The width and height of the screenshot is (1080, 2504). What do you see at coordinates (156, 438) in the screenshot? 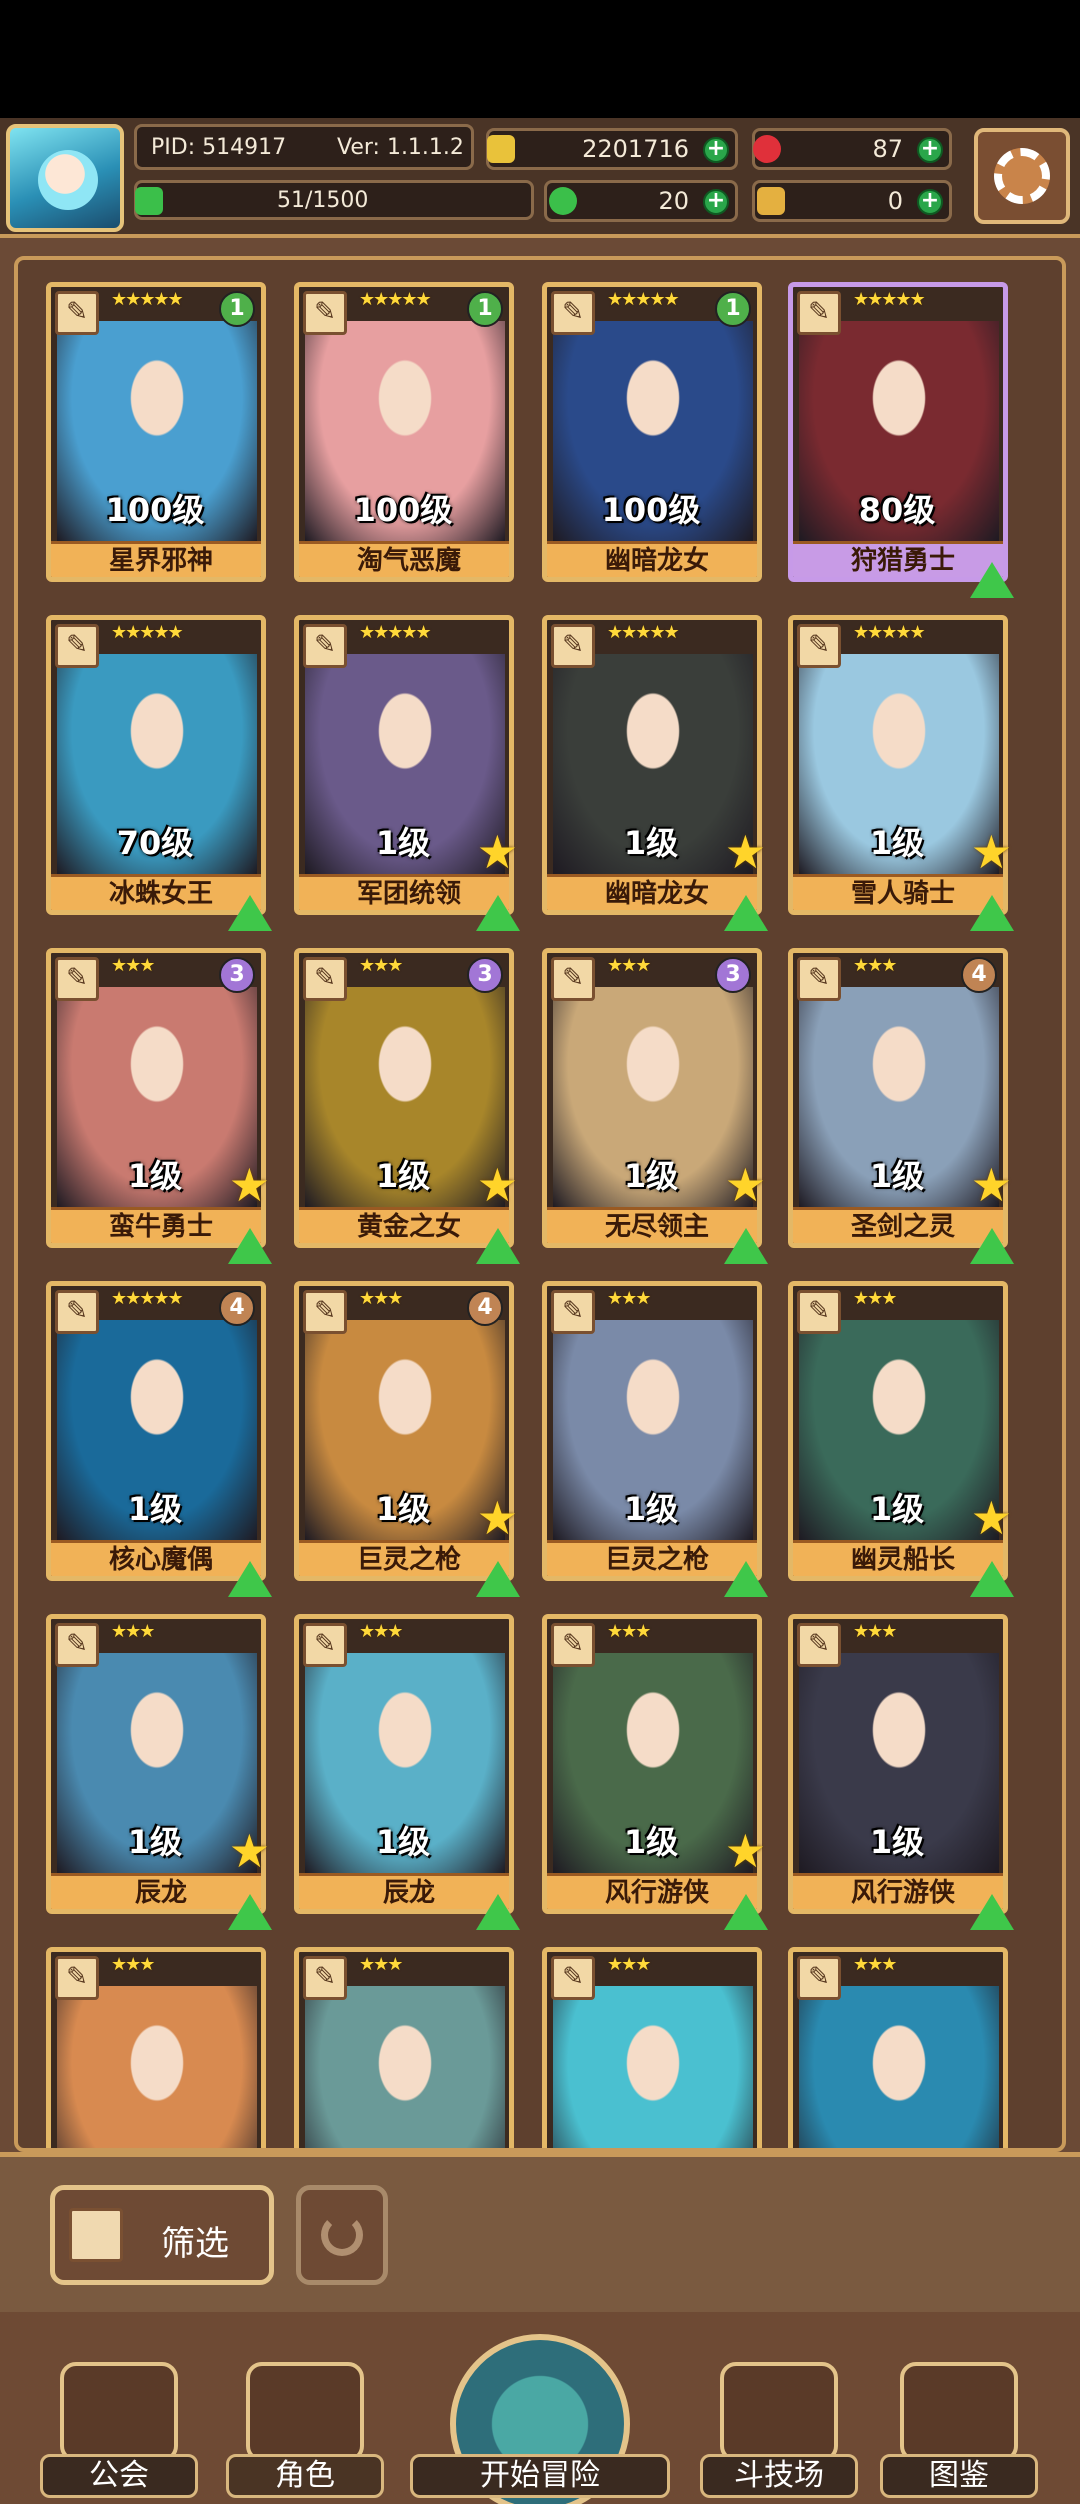
I see `hero-card: ✎ ★★★★★ 1 100级 星界邪神` at bounding box center [156, 438].